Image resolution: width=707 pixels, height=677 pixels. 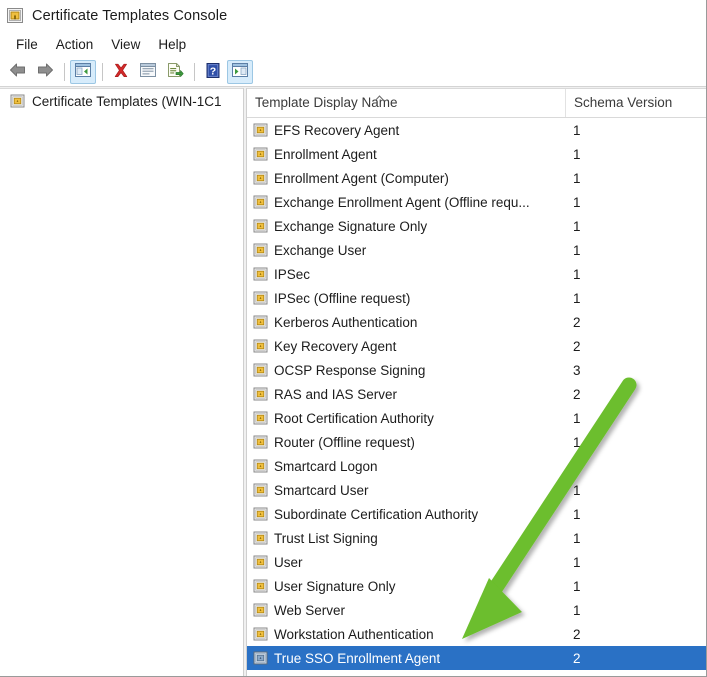 I want to click on table-row: Workstation Authentication 2, so click(x=476, y=634).